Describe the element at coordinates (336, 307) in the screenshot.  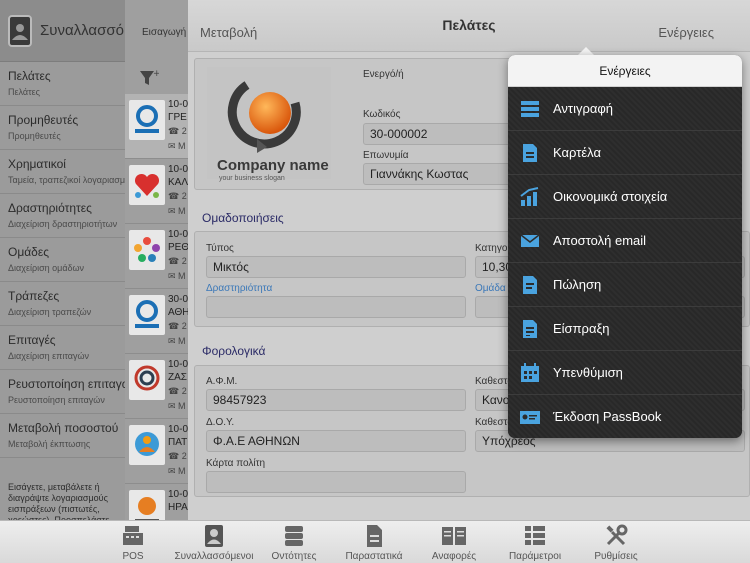
I see `activity-field` at that location.